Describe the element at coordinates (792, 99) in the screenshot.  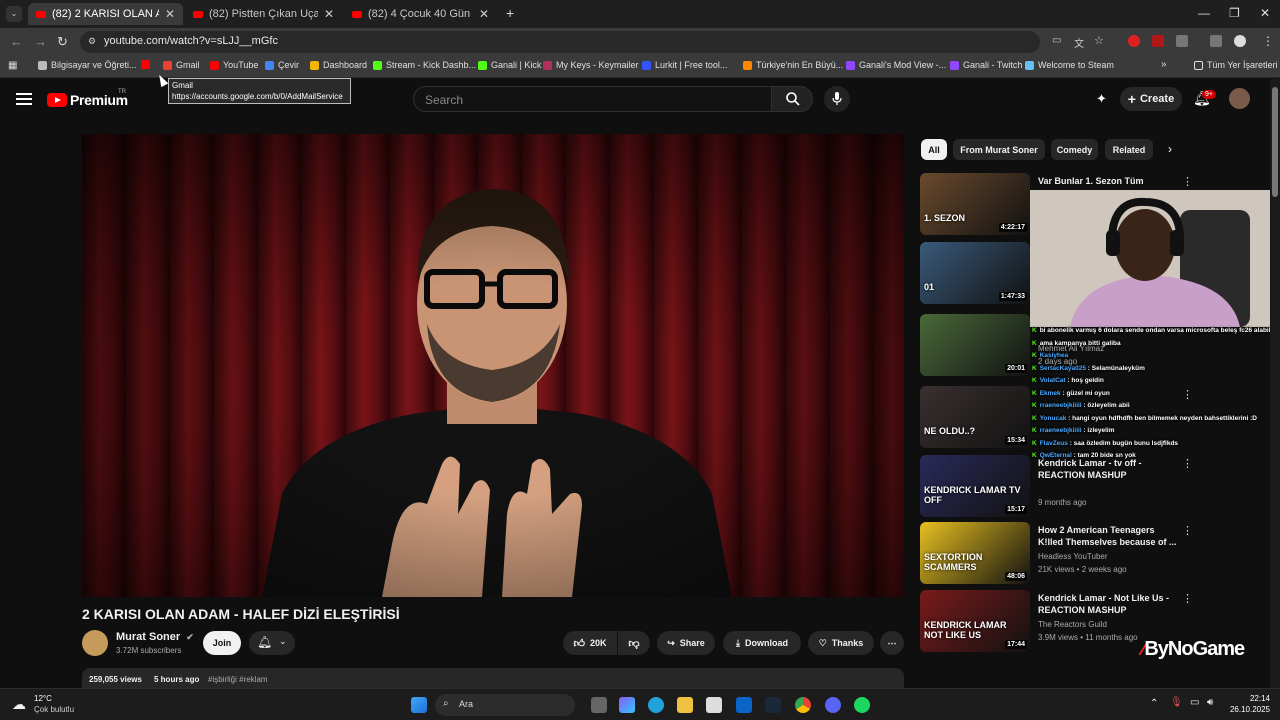
I see `search-button` at that location.